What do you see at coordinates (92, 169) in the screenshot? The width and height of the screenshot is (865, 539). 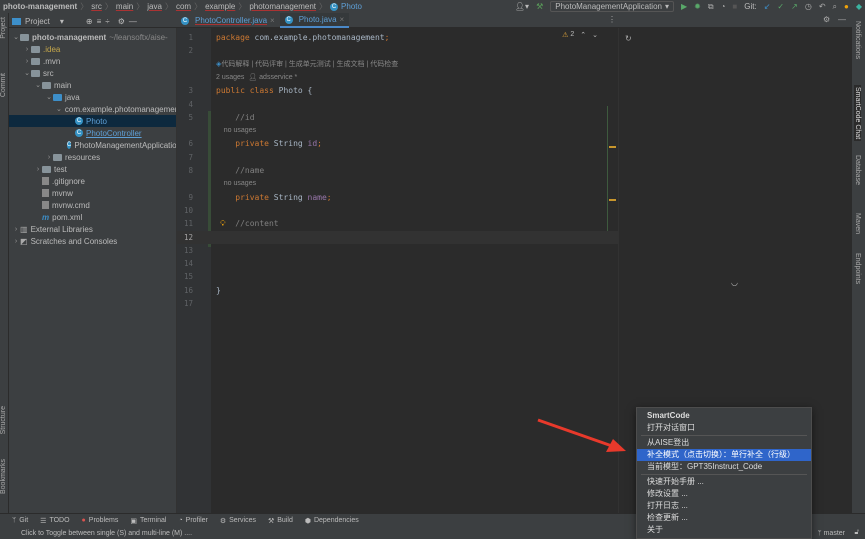 I see `tree-item: › test` at bounding box center [92, 169].